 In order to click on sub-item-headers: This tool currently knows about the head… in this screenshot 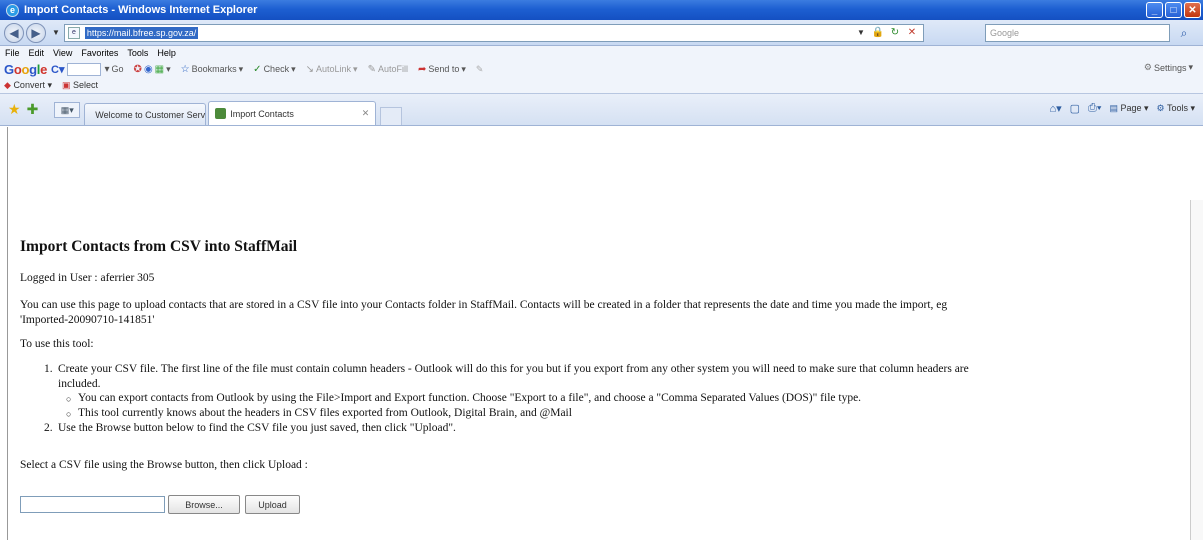, I will do `click(325, 413)`.